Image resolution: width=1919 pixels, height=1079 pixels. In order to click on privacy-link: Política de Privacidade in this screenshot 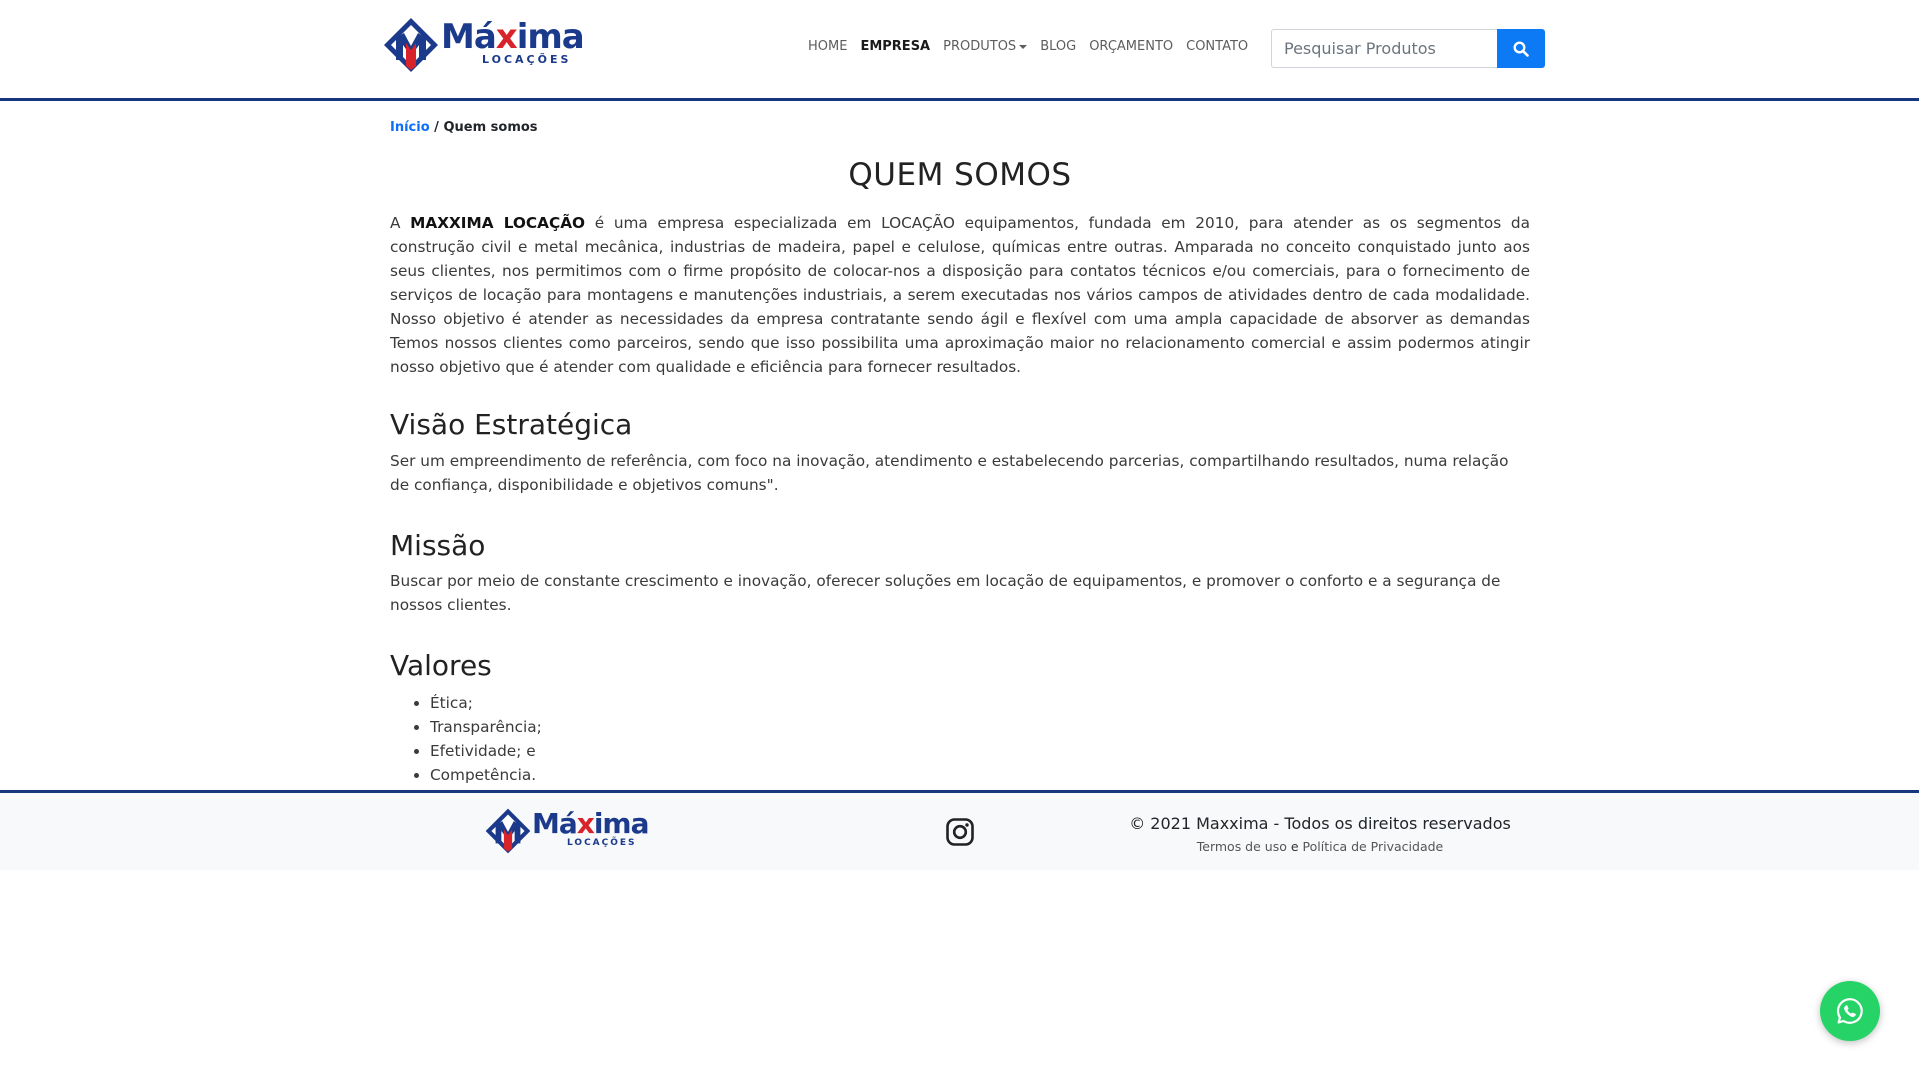, I will do `click(1373, 846)`.